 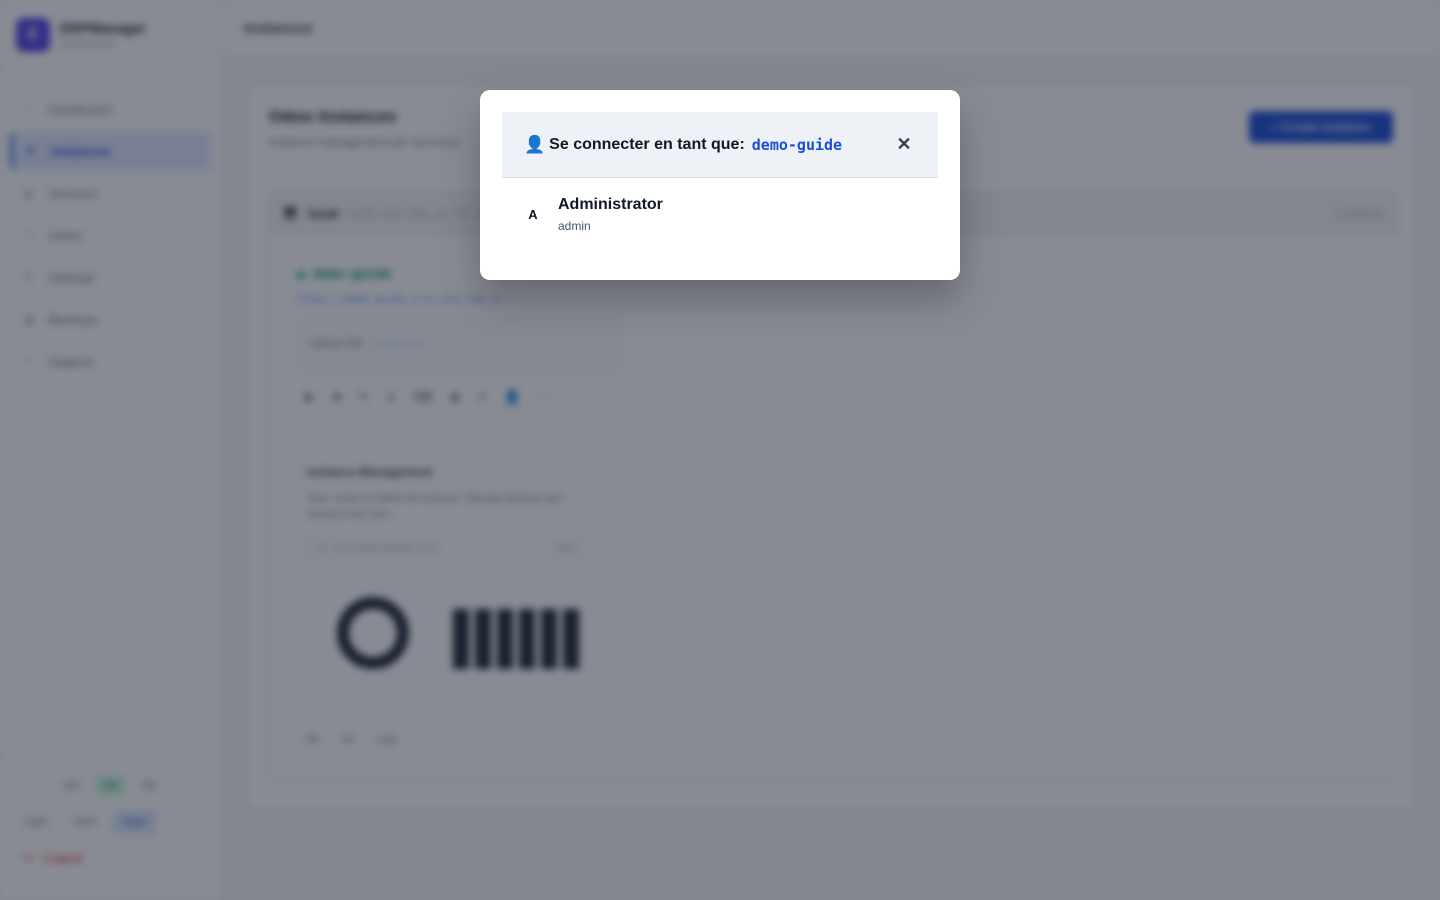 I want to click on dialog-instance-name: demo-guide, so click(x=797, y=144).